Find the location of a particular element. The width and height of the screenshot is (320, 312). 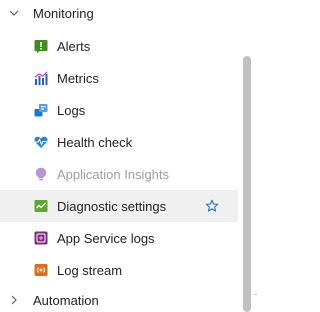

menu-item-metrics: Metrics is located at coordinates (119, 78).